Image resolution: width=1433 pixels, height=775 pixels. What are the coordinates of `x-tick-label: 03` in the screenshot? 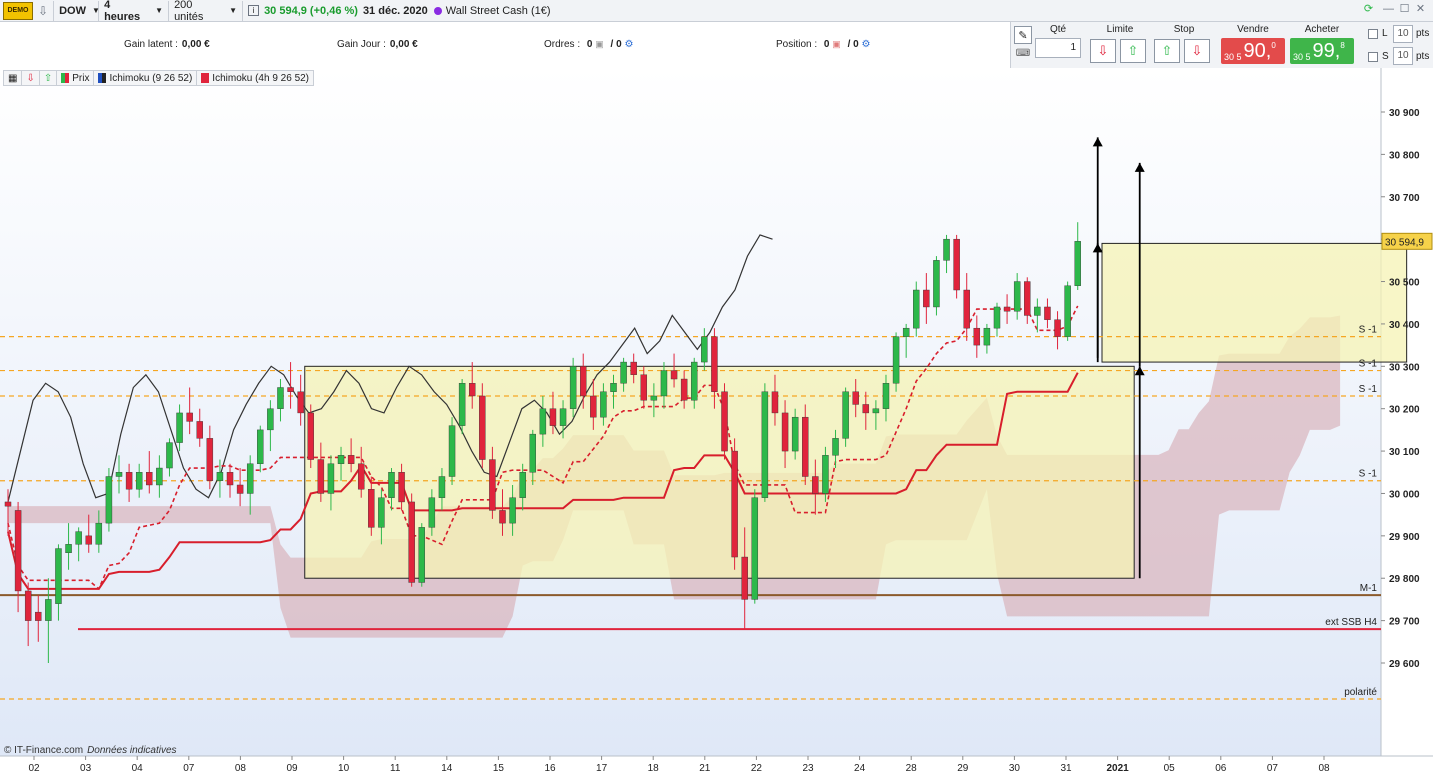 It's located at (86, 768).